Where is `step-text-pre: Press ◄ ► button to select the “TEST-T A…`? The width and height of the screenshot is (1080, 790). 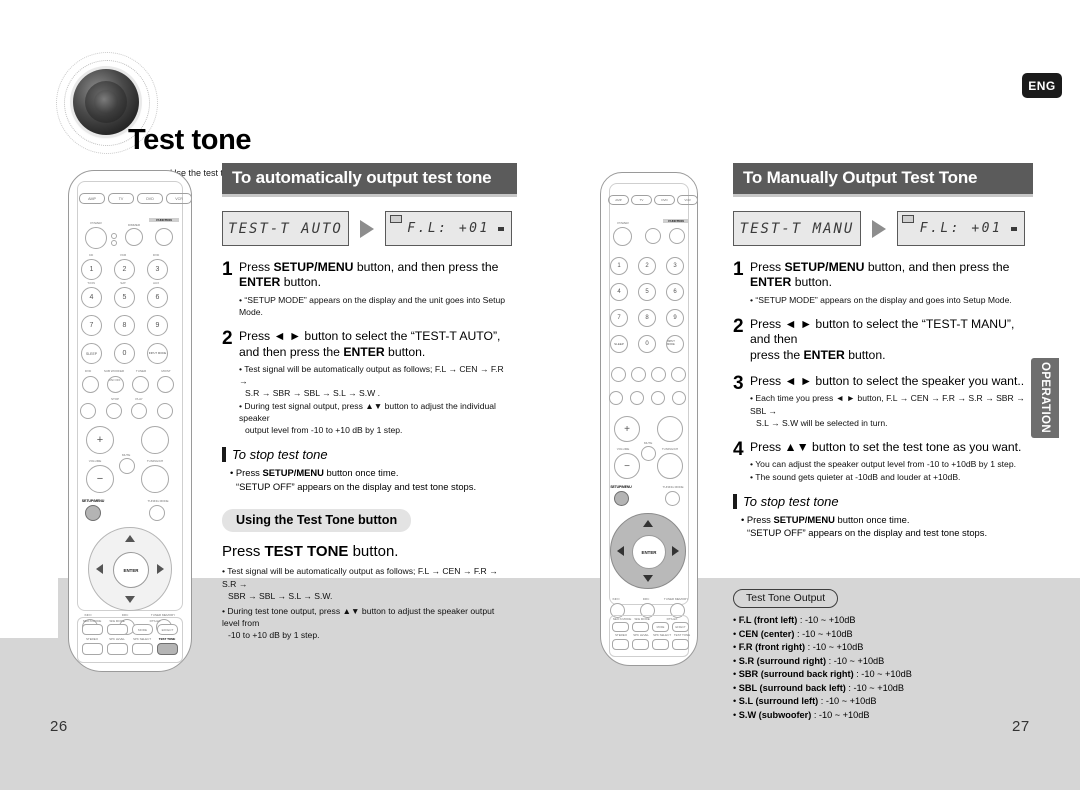
step-text-pre: Press ◄ ► button to select the “TEST-T A… is located at coordinates (370, 336).